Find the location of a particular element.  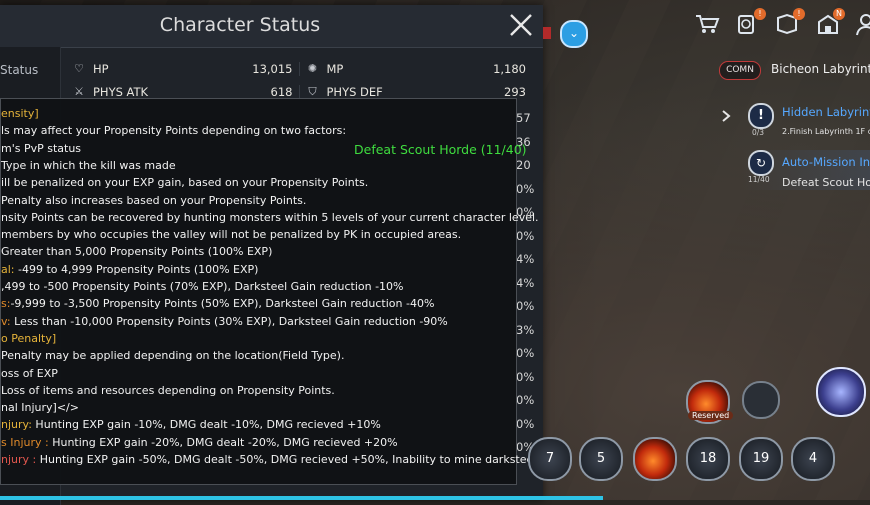

tooltip-line: o Penalty] is located at coordinates (28, 338).